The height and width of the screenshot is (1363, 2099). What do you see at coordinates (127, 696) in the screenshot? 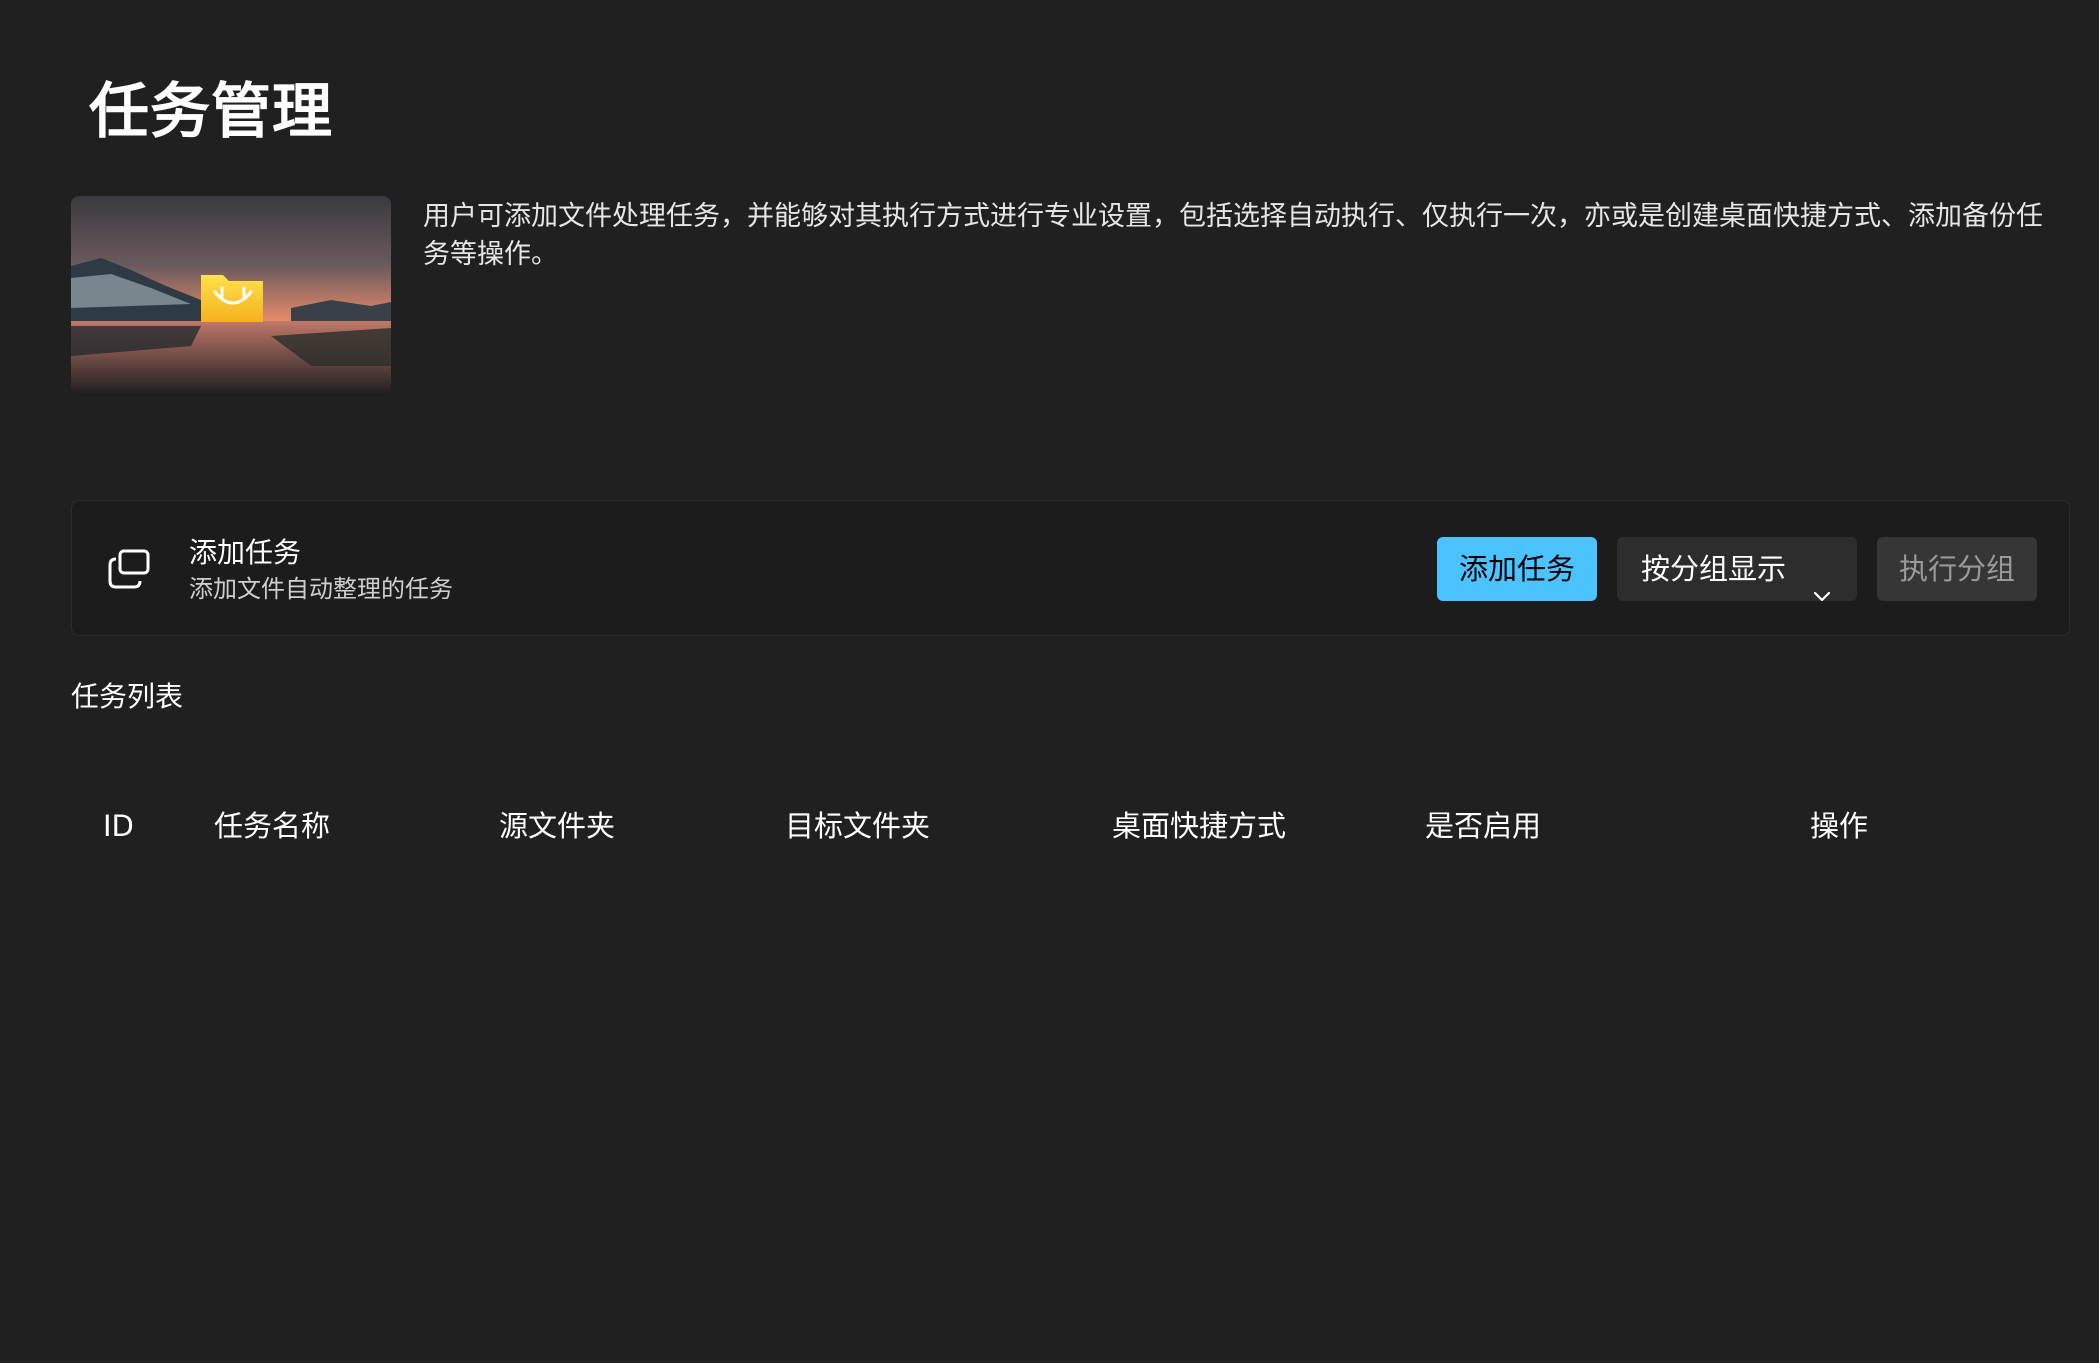
I see `task-list-title: 任务列表` at bounding box center [127, 696].